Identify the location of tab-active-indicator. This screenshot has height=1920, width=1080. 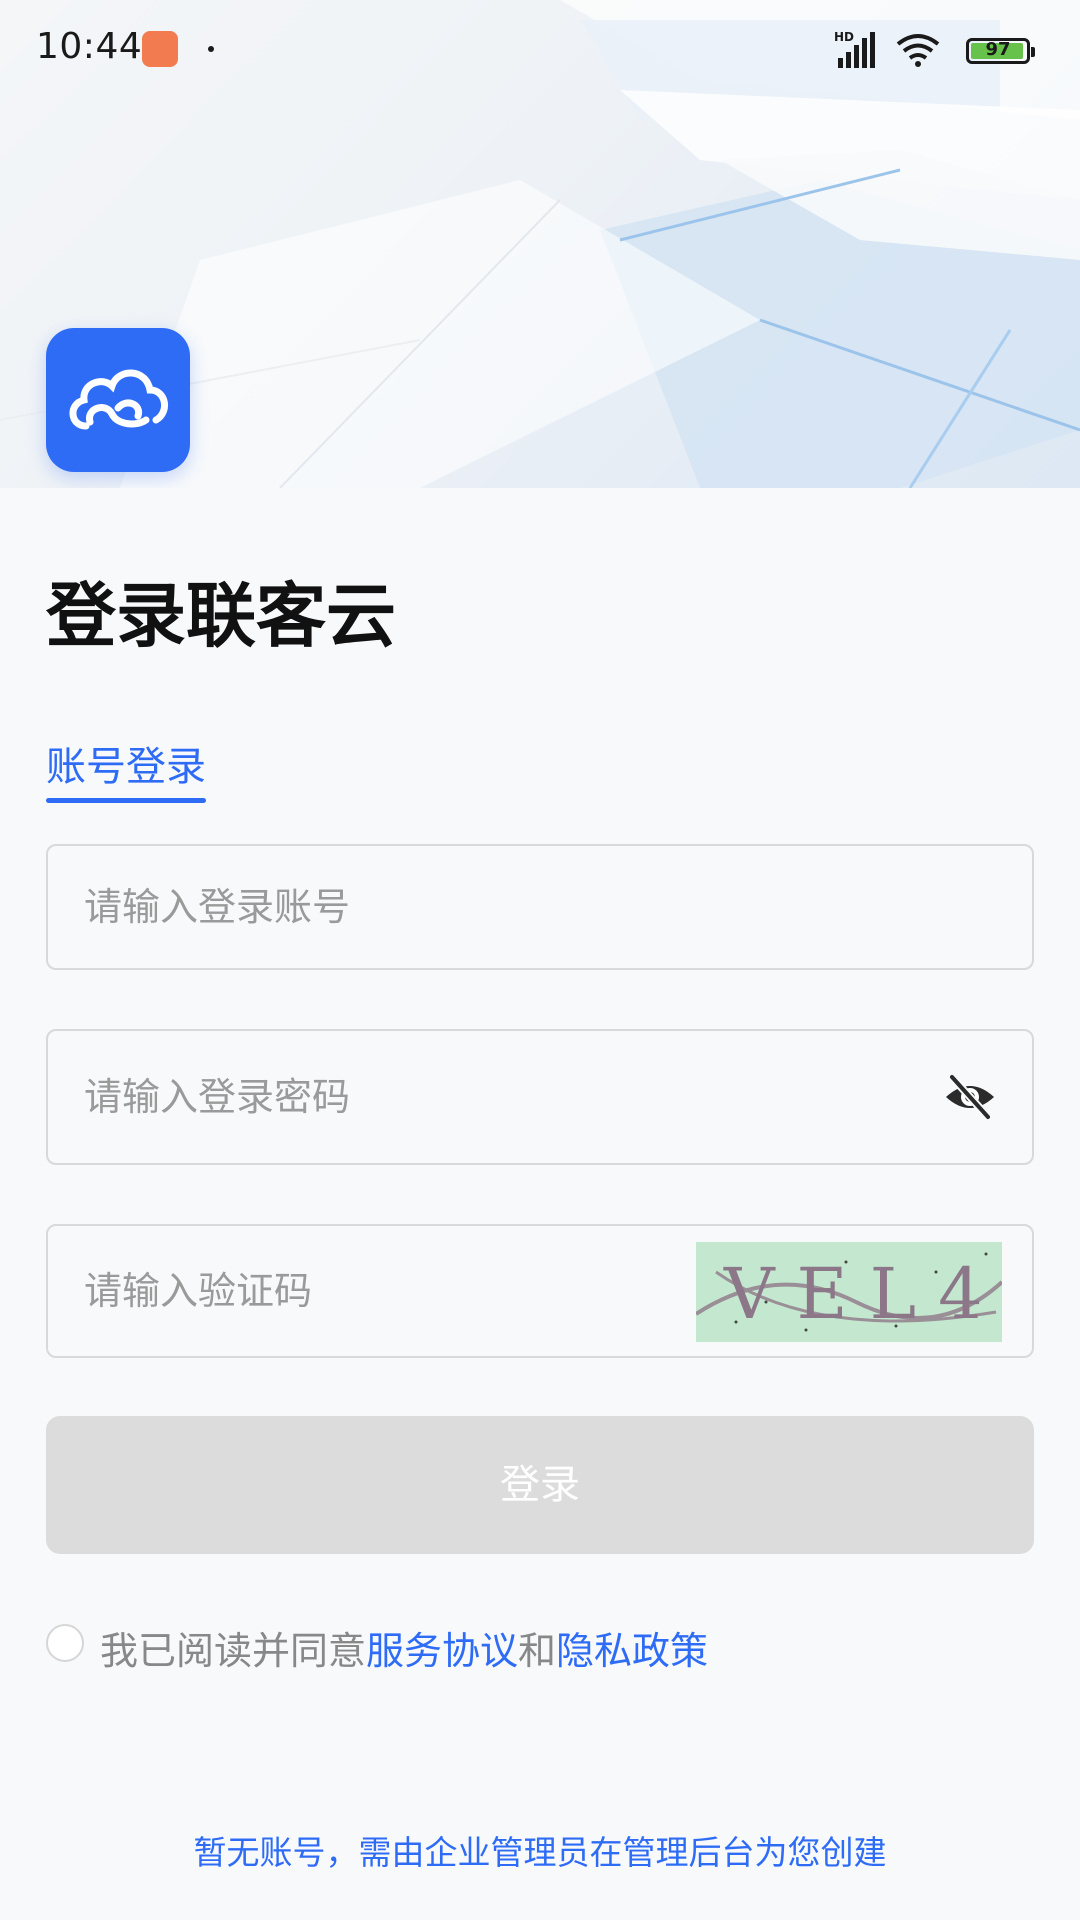
(126, 800).